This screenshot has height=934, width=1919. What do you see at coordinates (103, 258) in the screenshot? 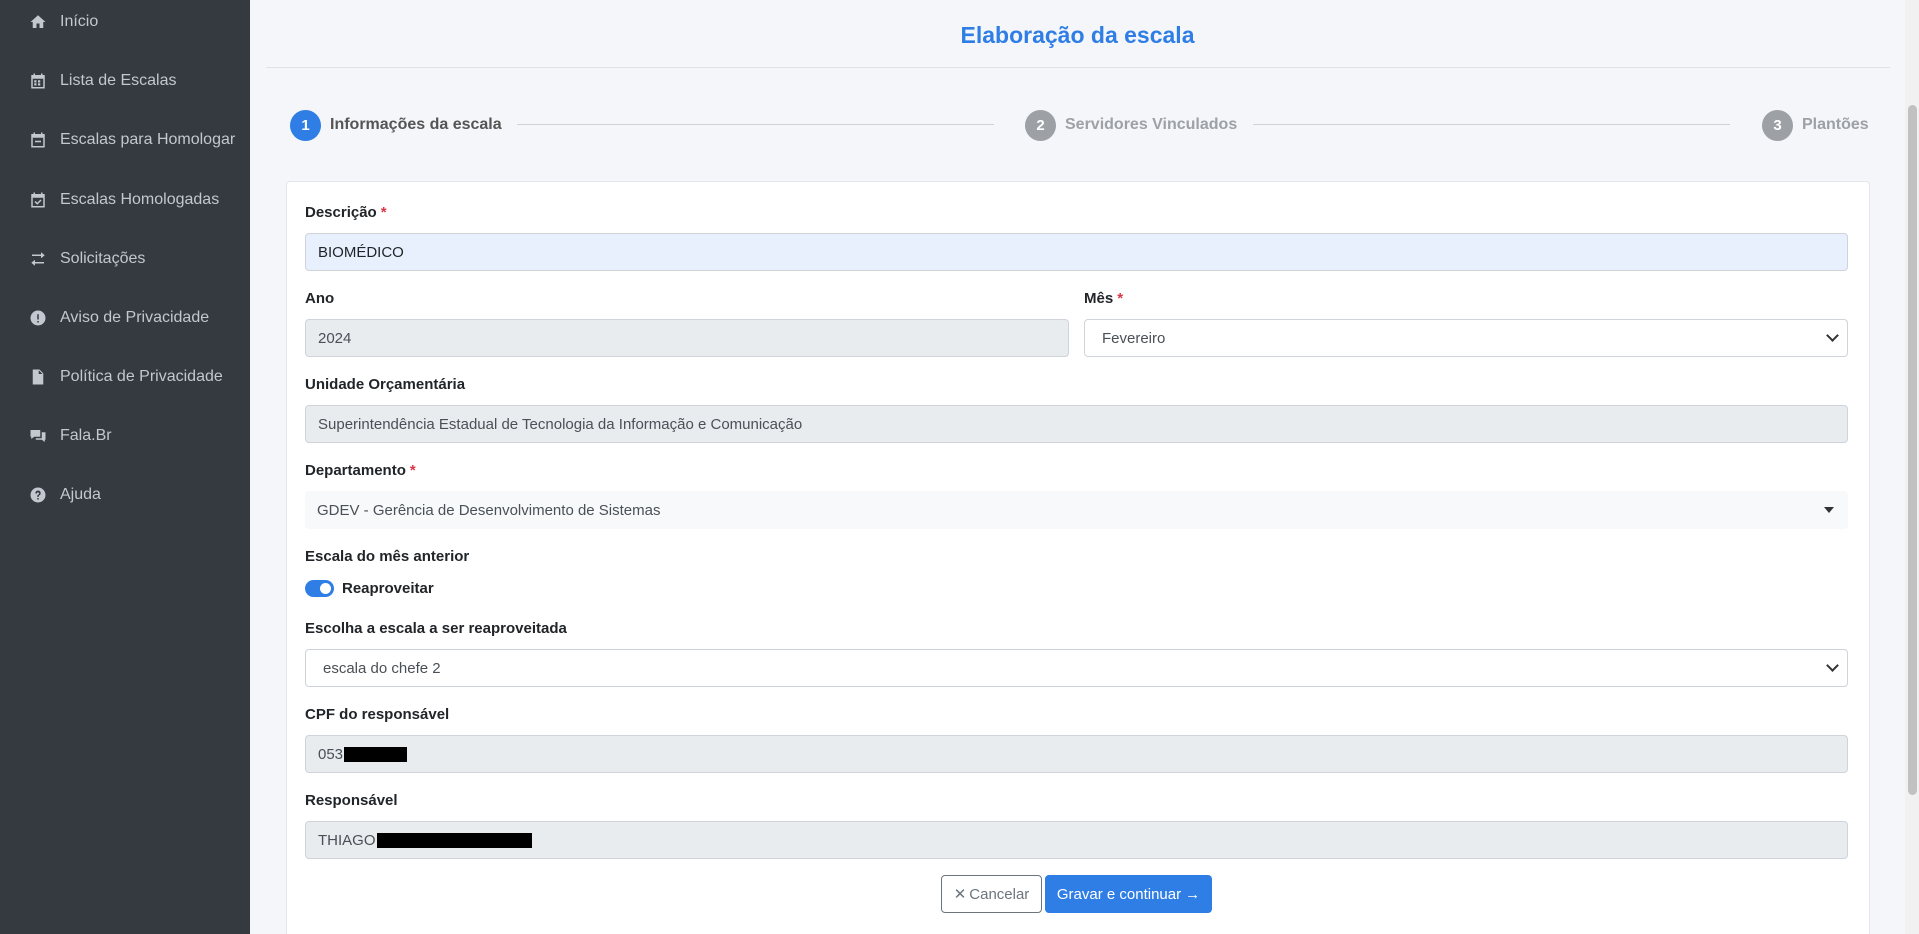
I see `sidebar-item-label: Solicitações` at bounding box center [103, 258].